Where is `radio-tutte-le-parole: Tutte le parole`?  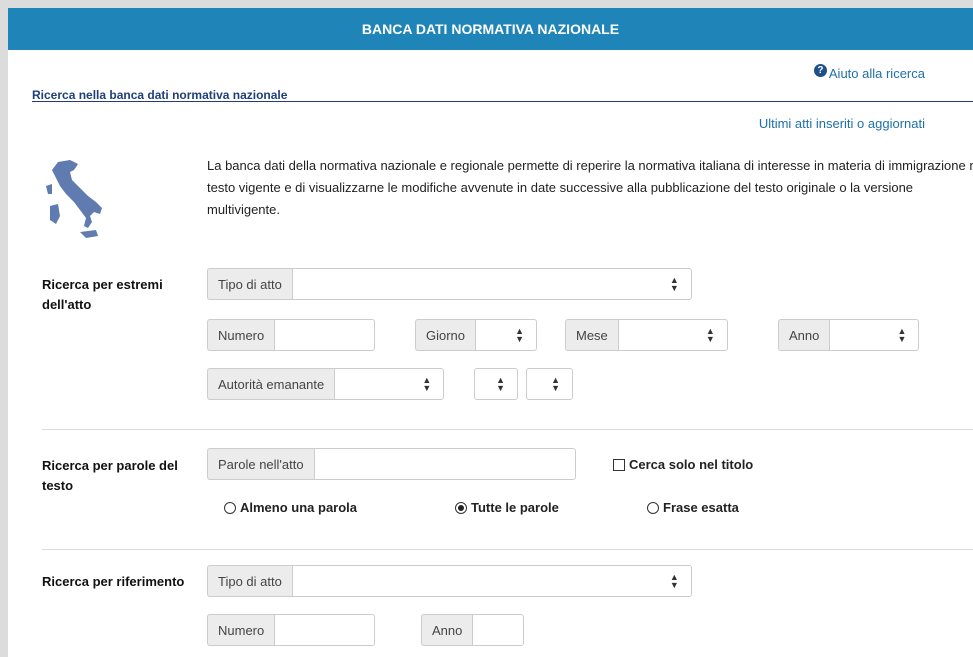 radio-tutte-le-parole: Tutte le parole is located at coordinates (507, 507).